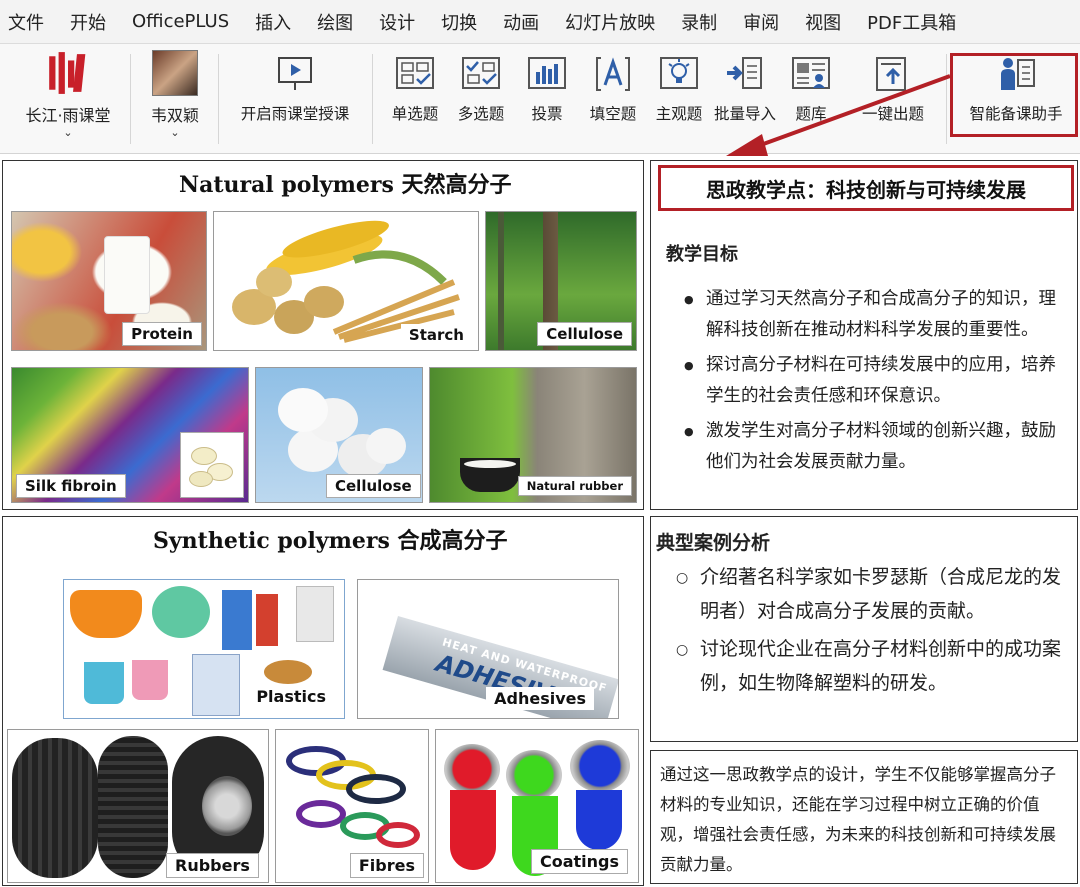 This screenshot has width=1080, height=887. What do you see at coordinates (811, 114) in the screenshot?
I see `question-bank-label: 题库` at bounding box center [811, 114].